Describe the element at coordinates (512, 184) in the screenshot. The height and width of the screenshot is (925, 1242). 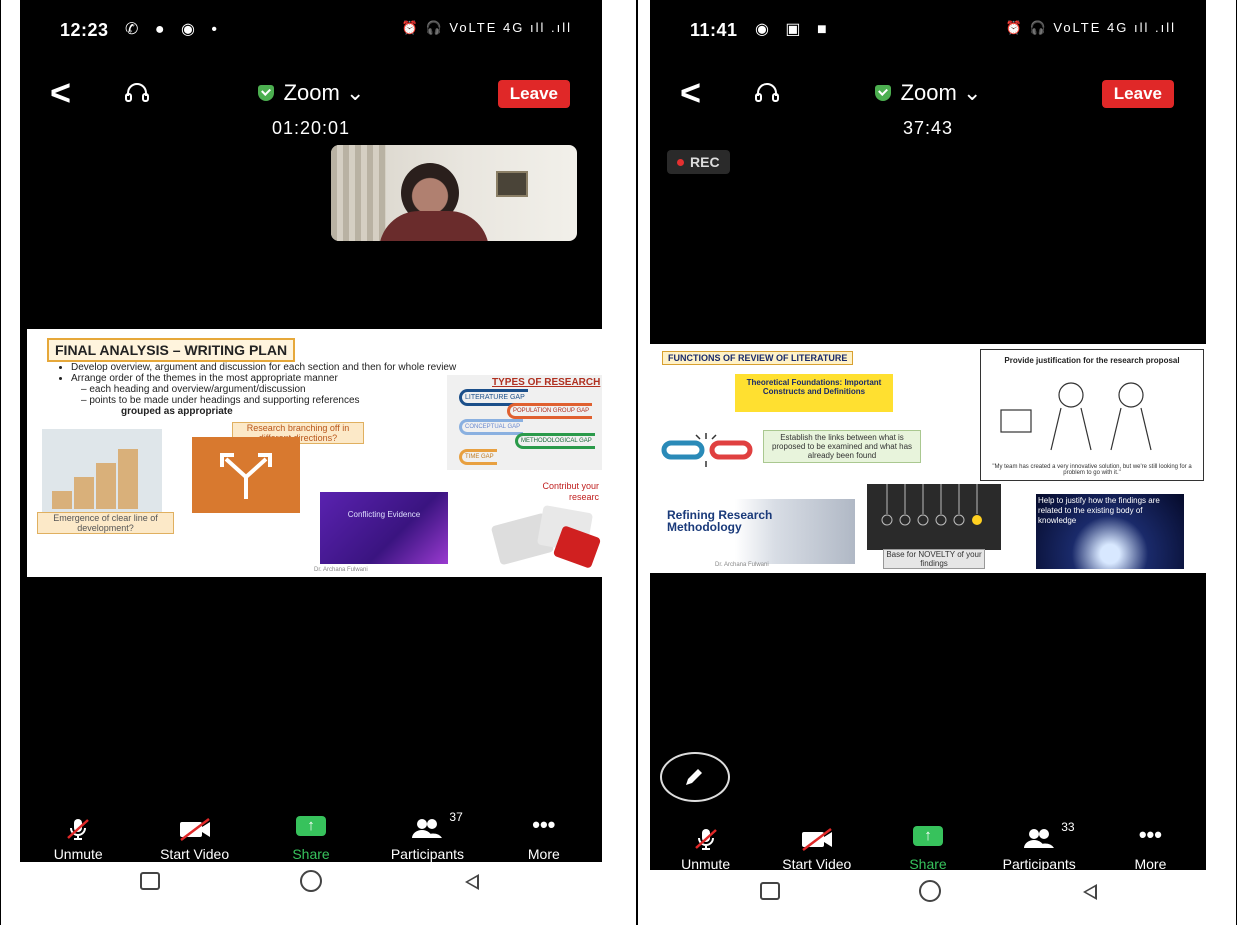
I see `wall-frame` at that location.